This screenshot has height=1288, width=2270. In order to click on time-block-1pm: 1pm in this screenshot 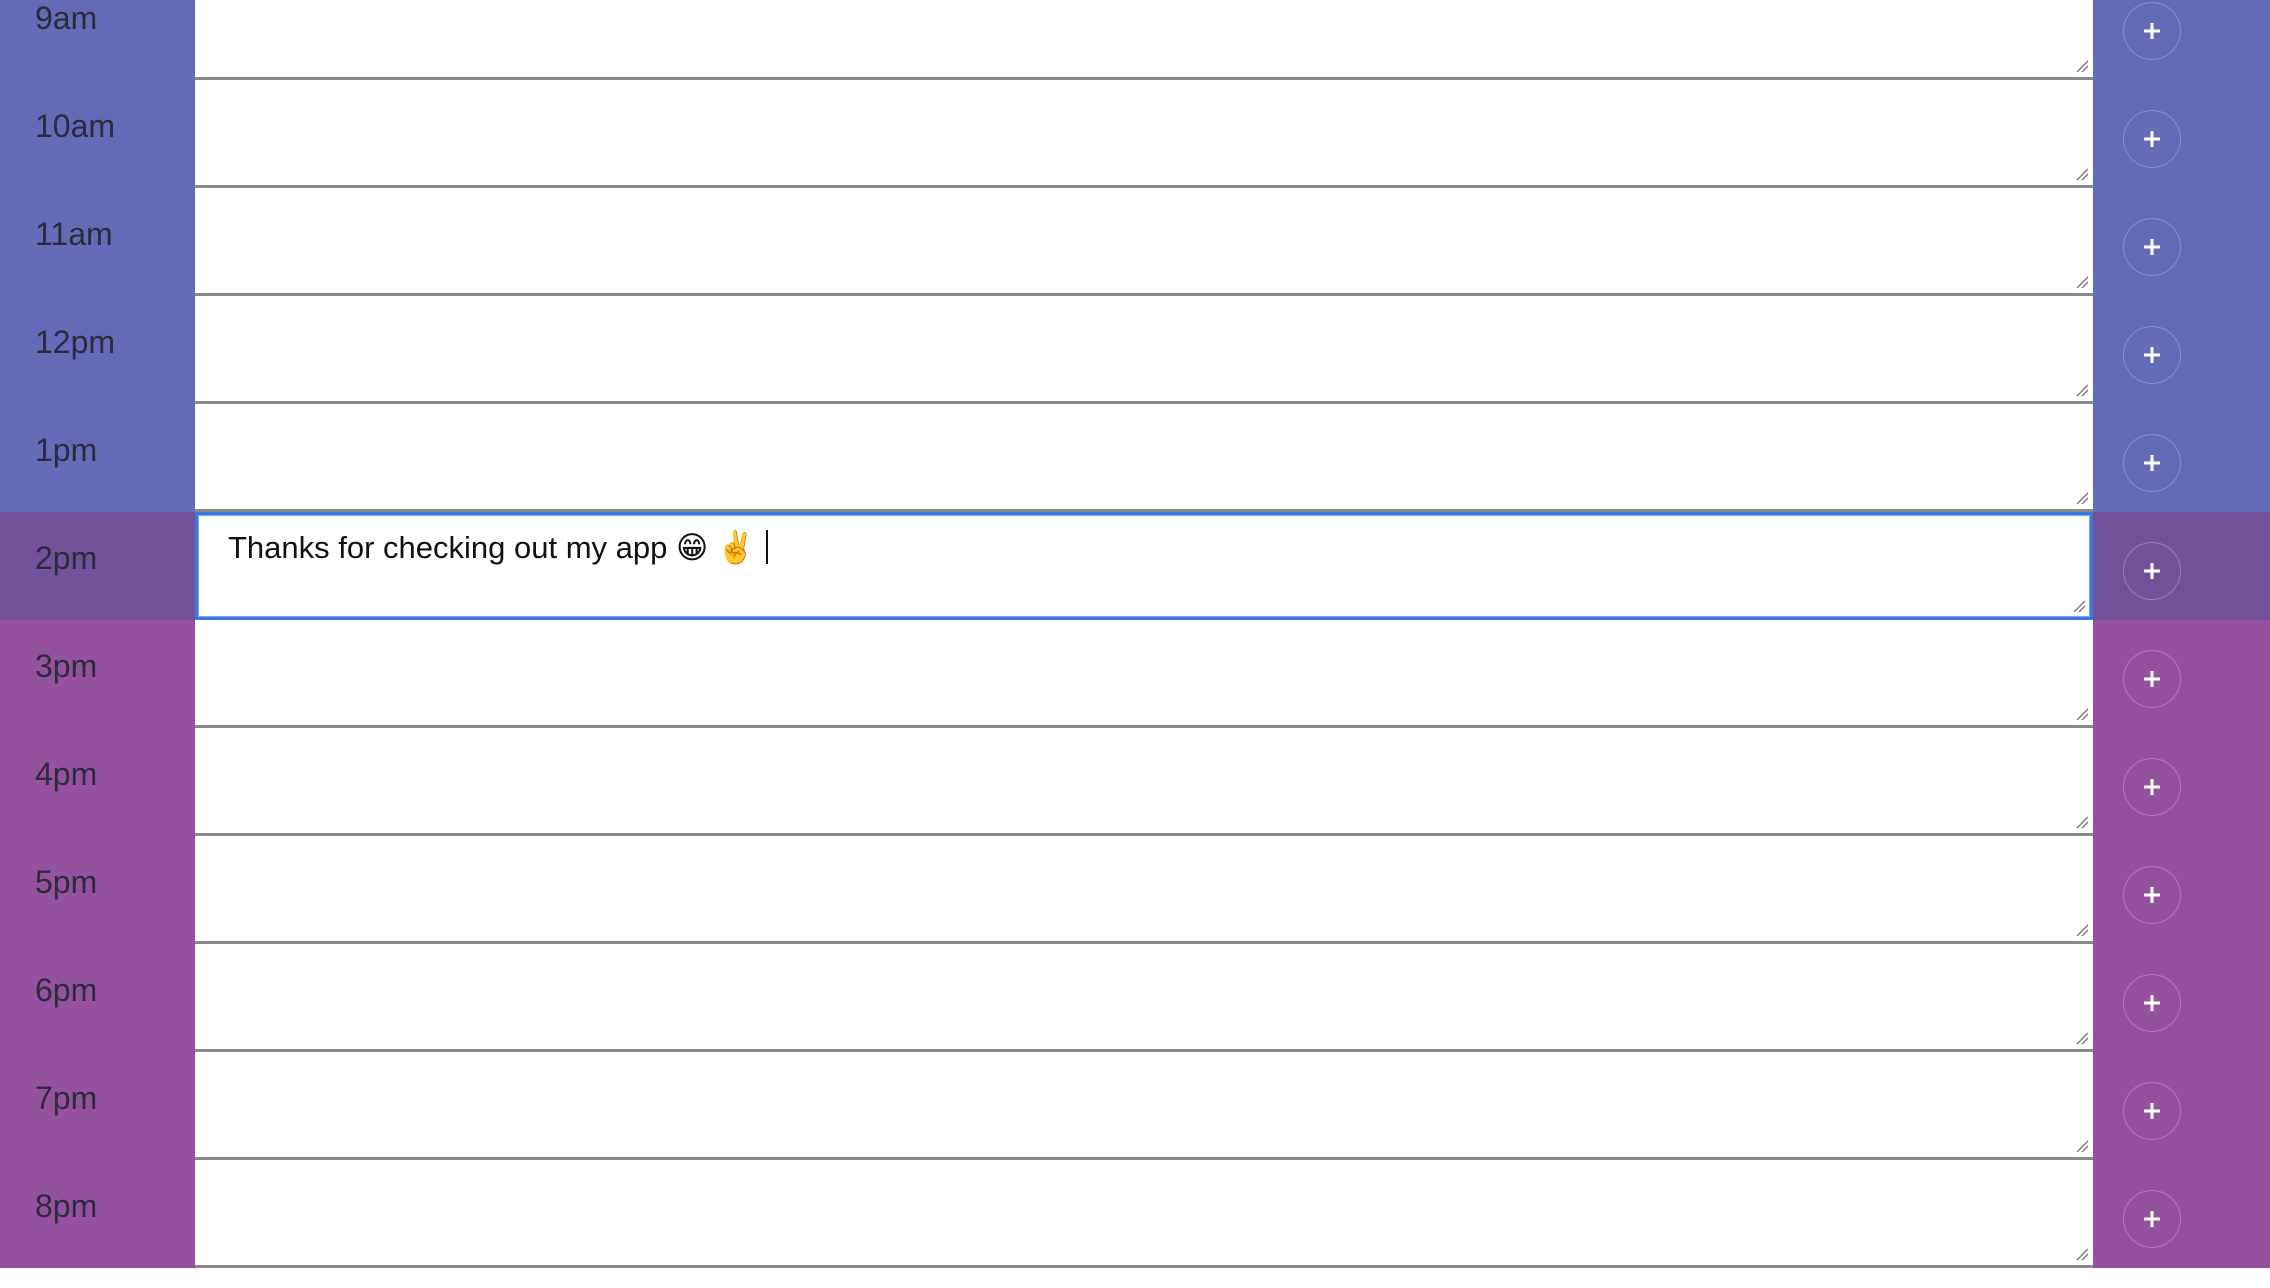, I will do `click(1135, 458)`.